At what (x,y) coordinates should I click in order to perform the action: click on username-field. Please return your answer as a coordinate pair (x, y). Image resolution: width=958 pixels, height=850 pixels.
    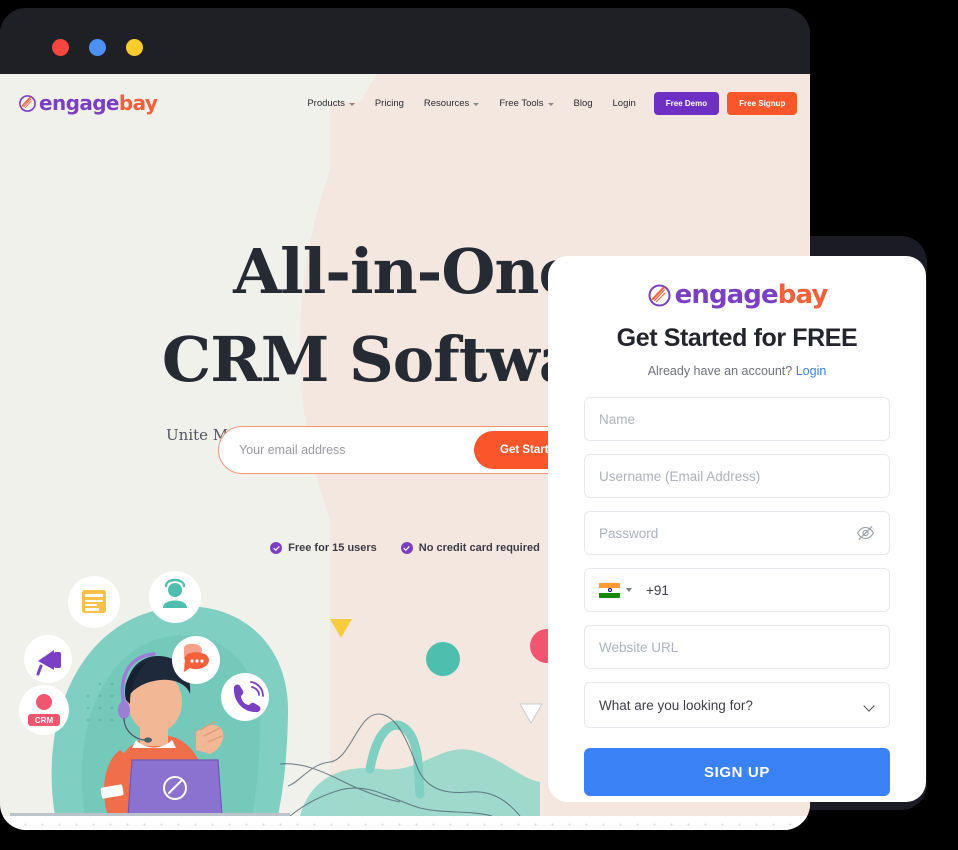
    Looking at the image, I should click on (737, 476).